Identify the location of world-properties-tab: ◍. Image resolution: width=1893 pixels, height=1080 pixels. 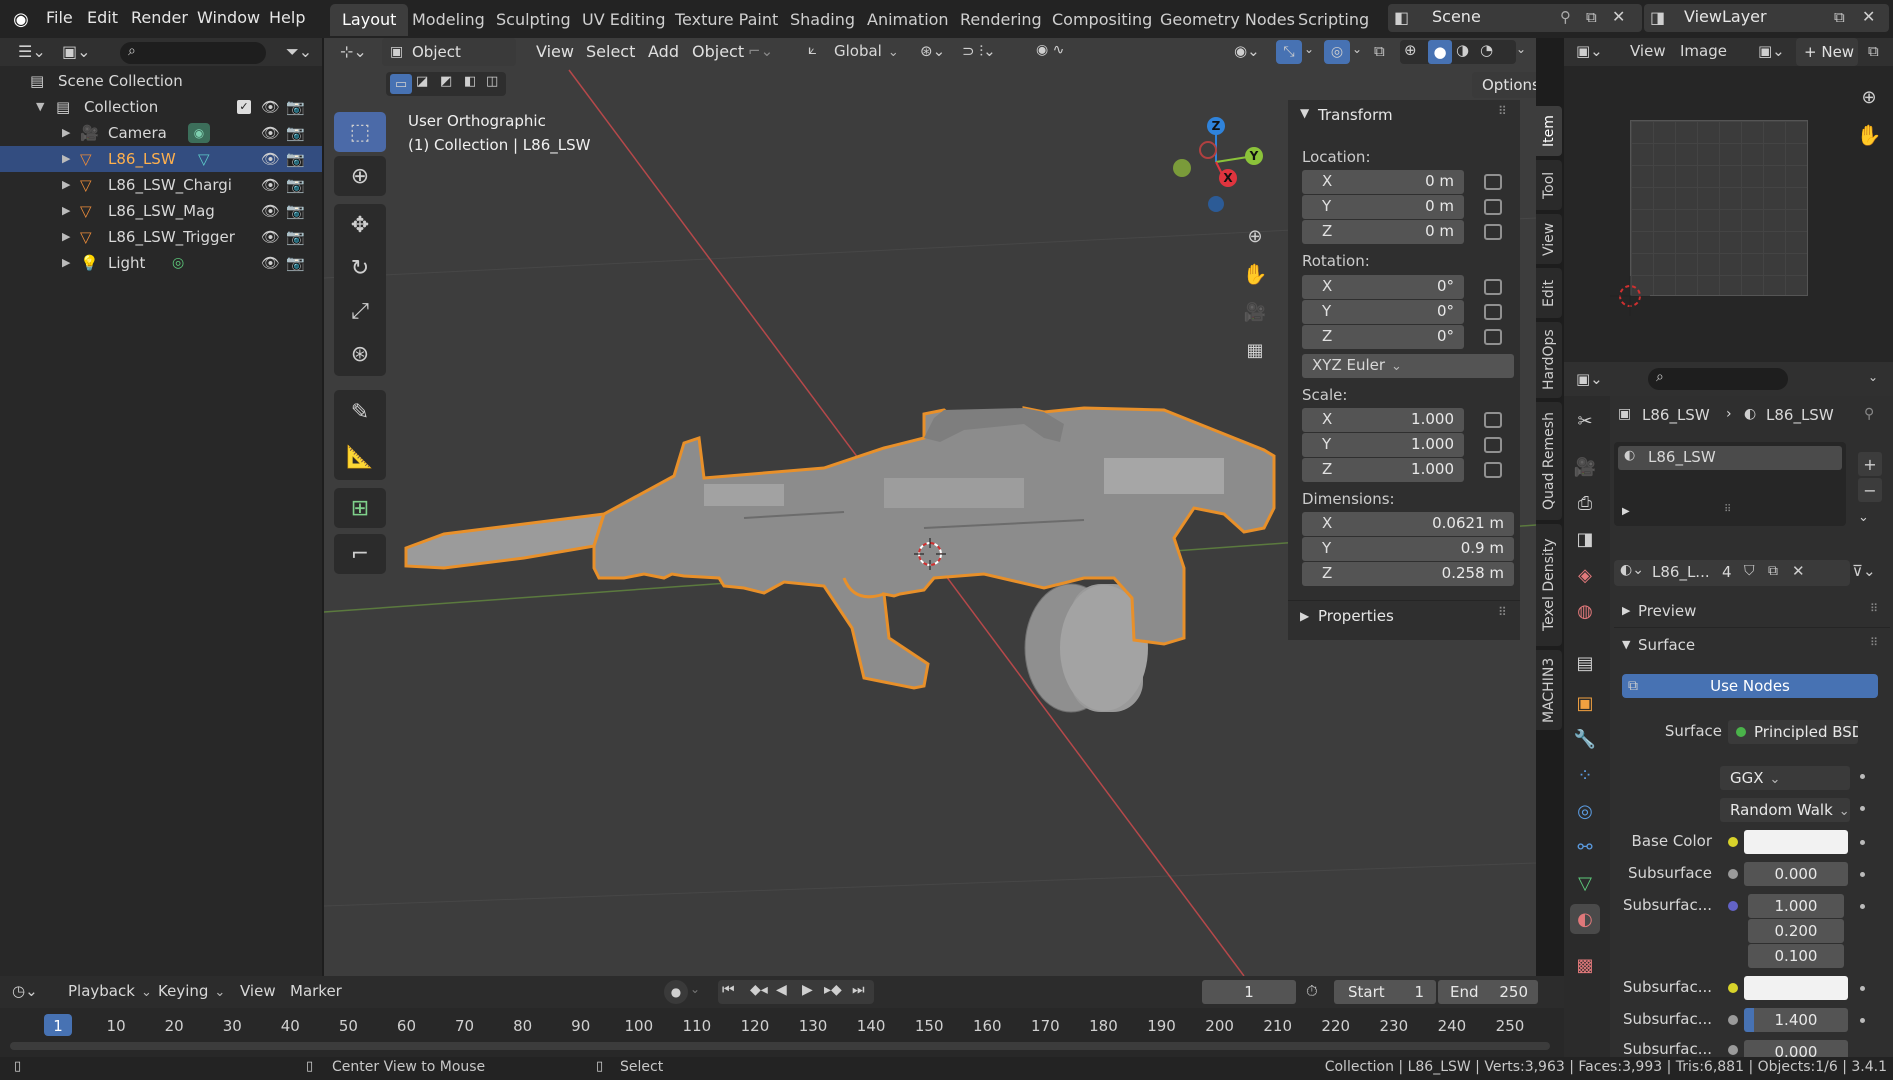
(1585, 611).